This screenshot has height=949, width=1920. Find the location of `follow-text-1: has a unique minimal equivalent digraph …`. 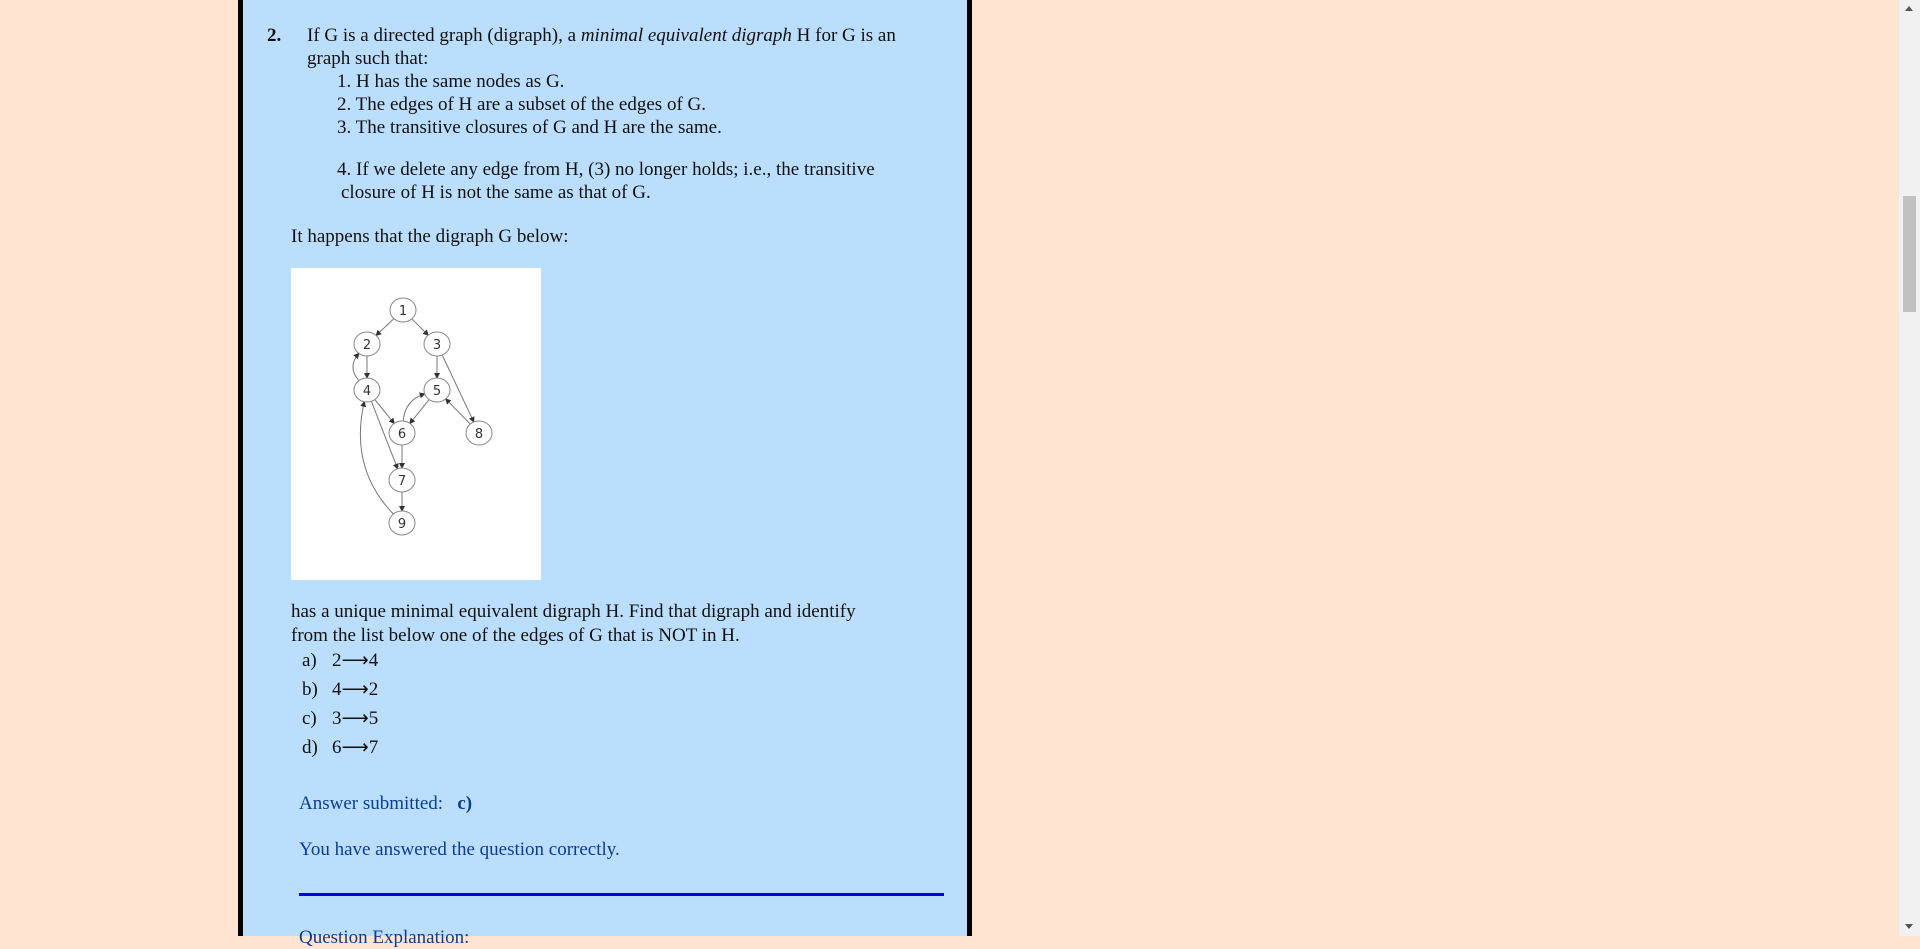

follow-text-1: has a unique minimal equivalent digraph … is located at coordinates (573, 611).